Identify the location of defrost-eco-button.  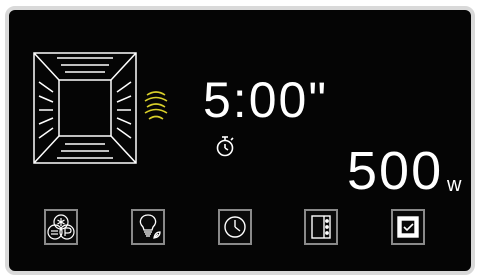
(61, 227).